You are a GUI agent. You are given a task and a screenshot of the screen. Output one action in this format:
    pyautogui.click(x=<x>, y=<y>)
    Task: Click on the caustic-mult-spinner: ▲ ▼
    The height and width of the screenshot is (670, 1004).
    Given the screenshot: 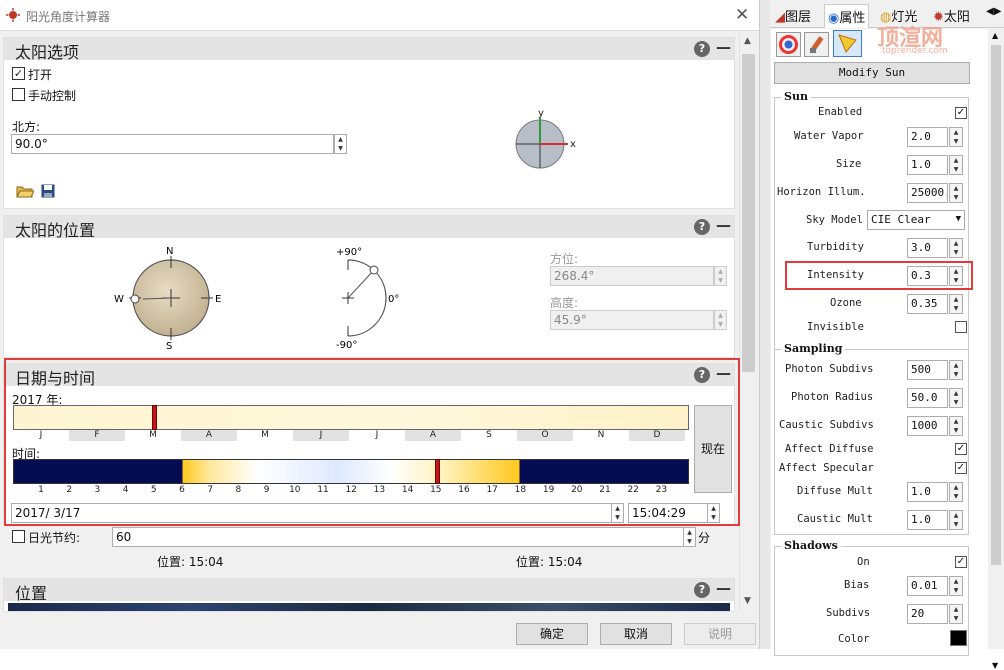 What is the action you would take?
    pyautogui.click(x=956, y=520)
    